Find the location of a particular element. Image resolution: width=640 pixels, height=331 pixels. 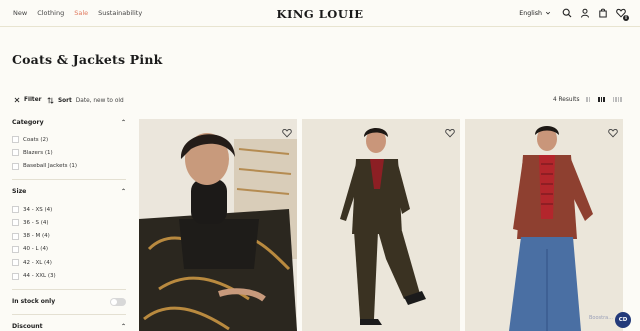

filter-option-size-s: 36 - S (4) is located at coordinates (69, 222).